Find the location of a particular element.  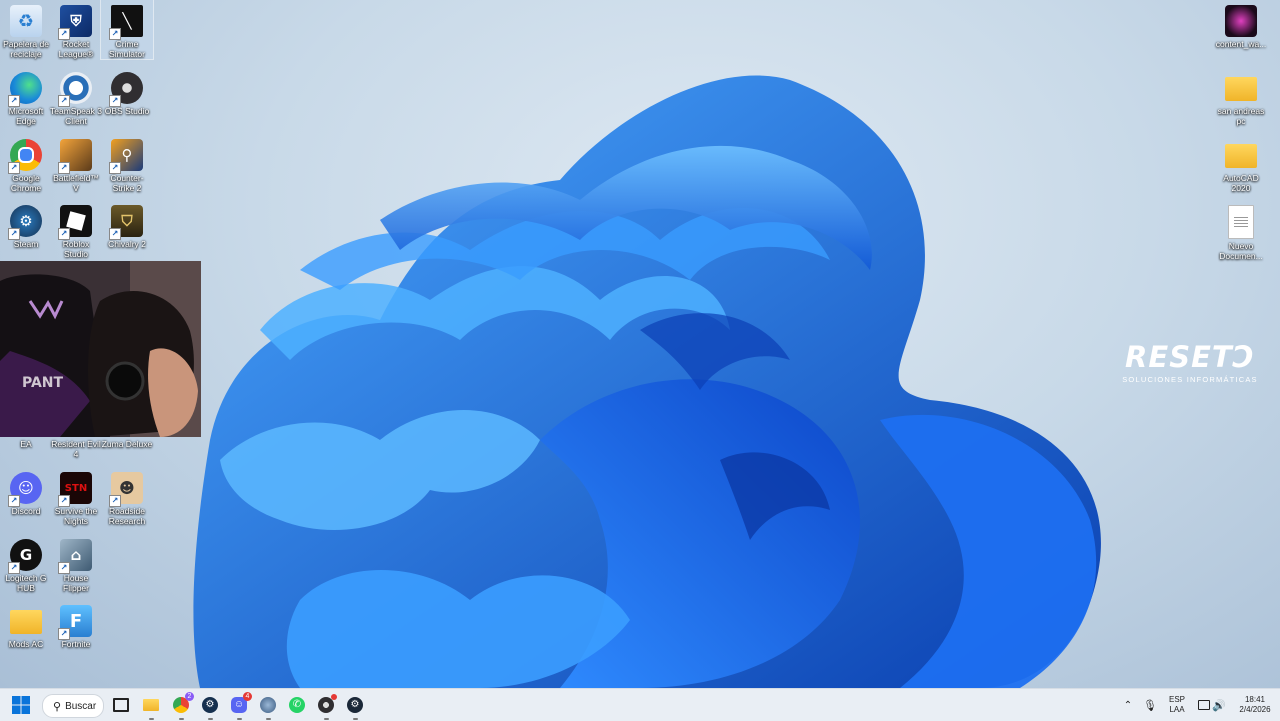

task-view-icon is located at coordinates (121, 705).